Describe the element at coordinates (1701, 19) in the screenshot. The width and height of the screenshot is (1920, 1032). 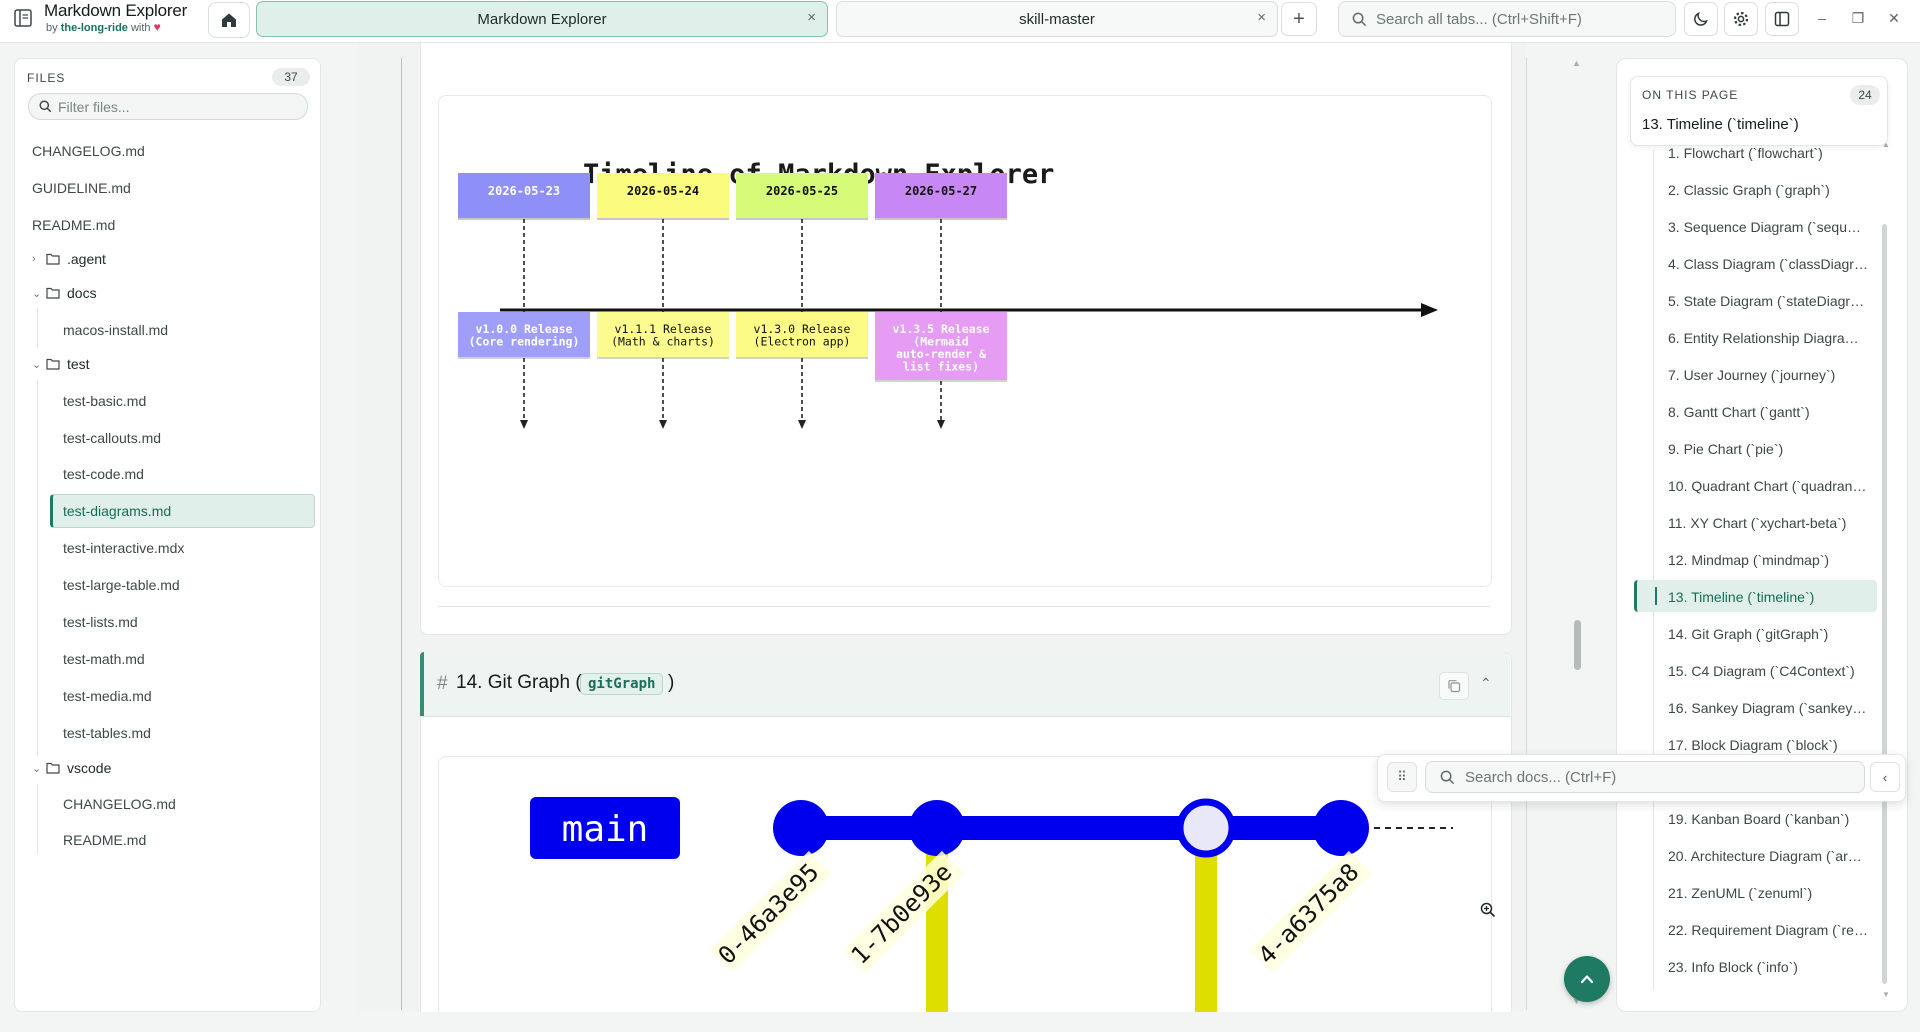
I see `theme-toggle-button` at that location.